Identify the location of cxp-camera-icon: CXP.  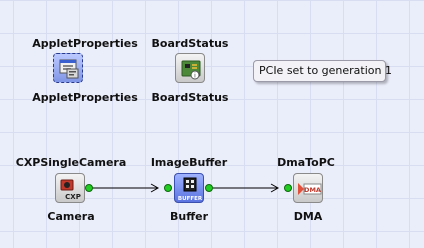
(70, 190).